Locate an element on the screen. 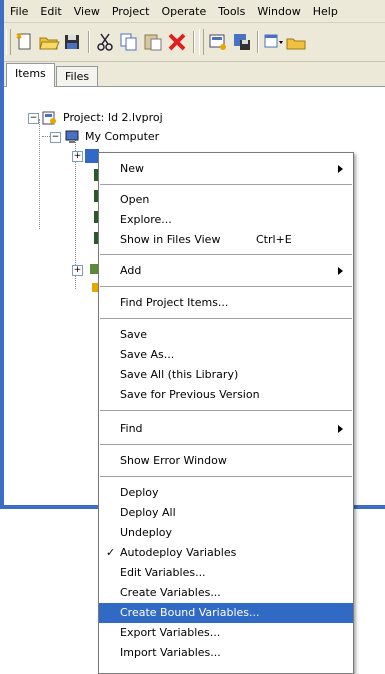  delete-icon is located at coordinates (177, 42).